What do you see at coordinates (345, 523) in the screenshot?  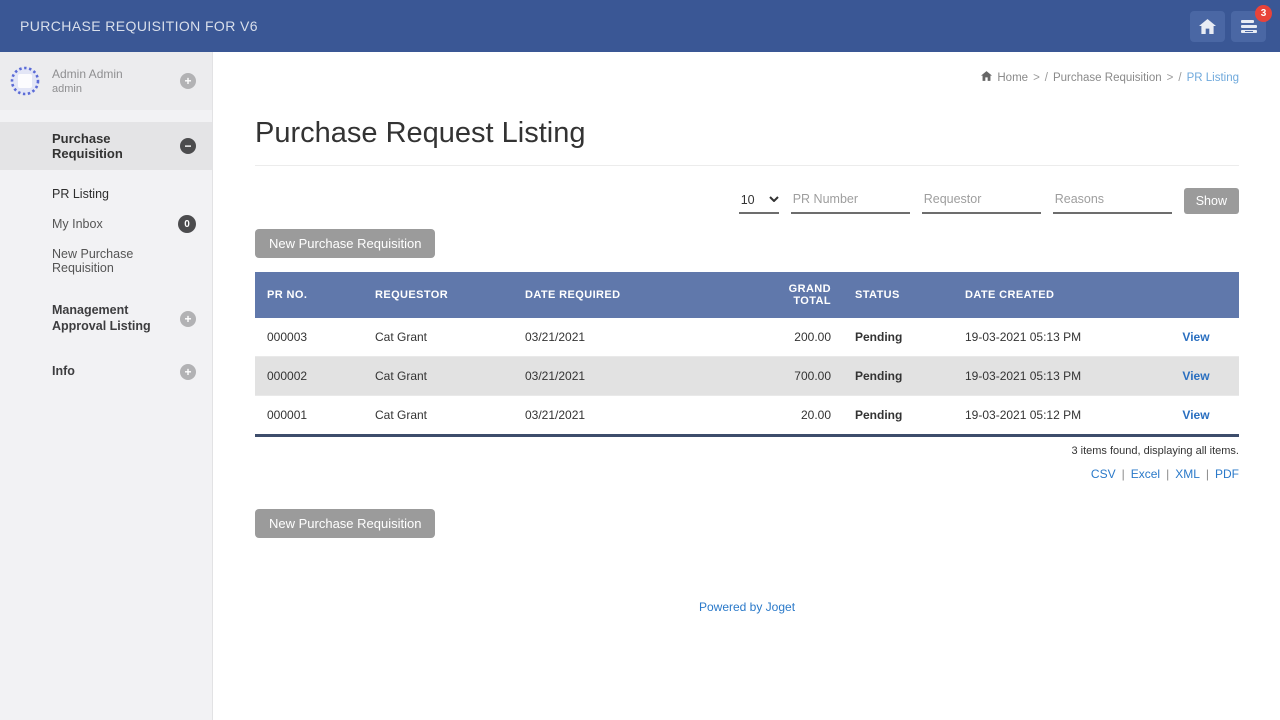 I see `new-purchase-requisition-button-bottom: New Purchase Requisition` at bounding box center [345, 523].